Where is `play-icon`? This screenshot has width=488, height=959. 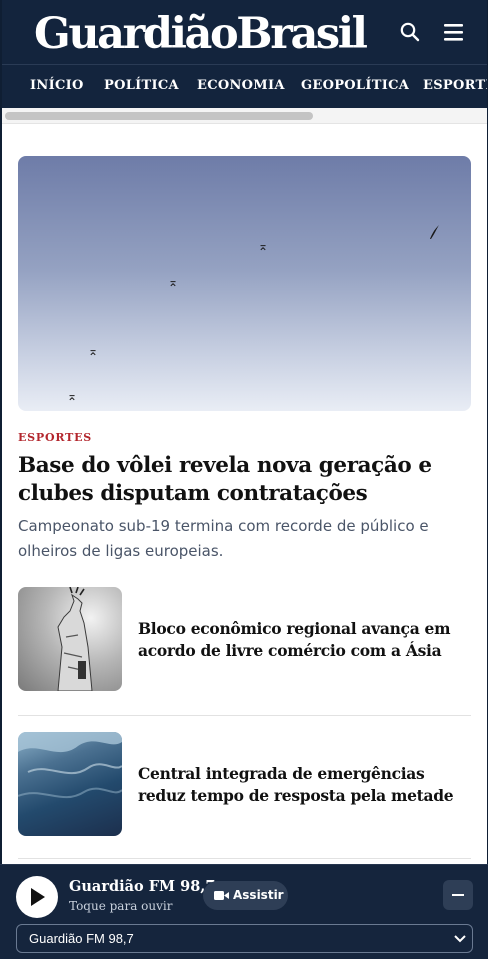
play-icon is located at coordinates (38, 897).